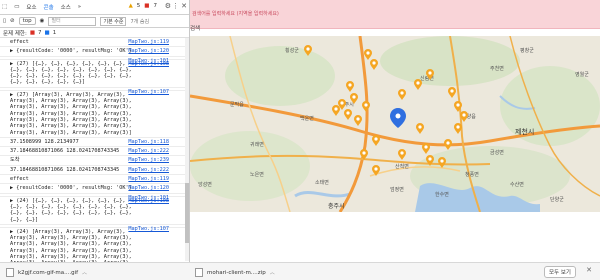 The width and height of the screenshot is (600, 280). I want to click on download-filename: mohari-client-m....zip, so click(236, 272).